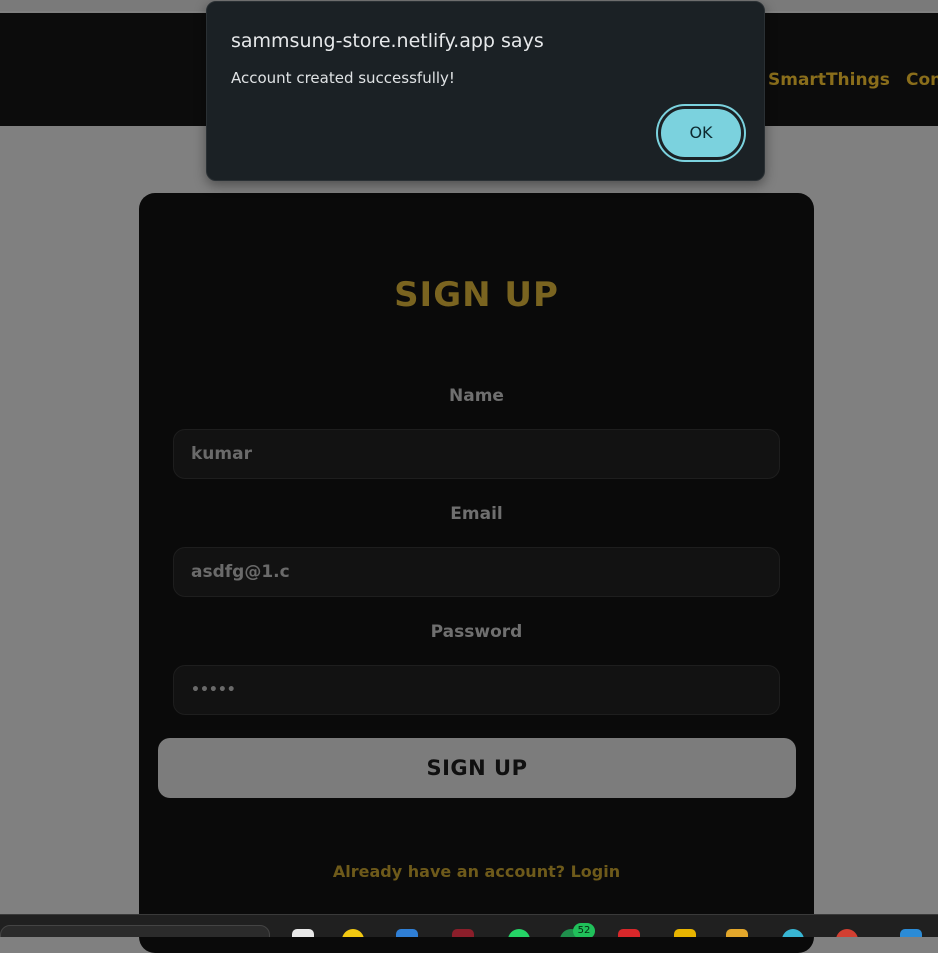 Image resolution: width=938 pixels, height=953 pixels. Describe the element at coordinates (469, 925) in the screenshot. I see `windows-taskbar: 52` at that location.